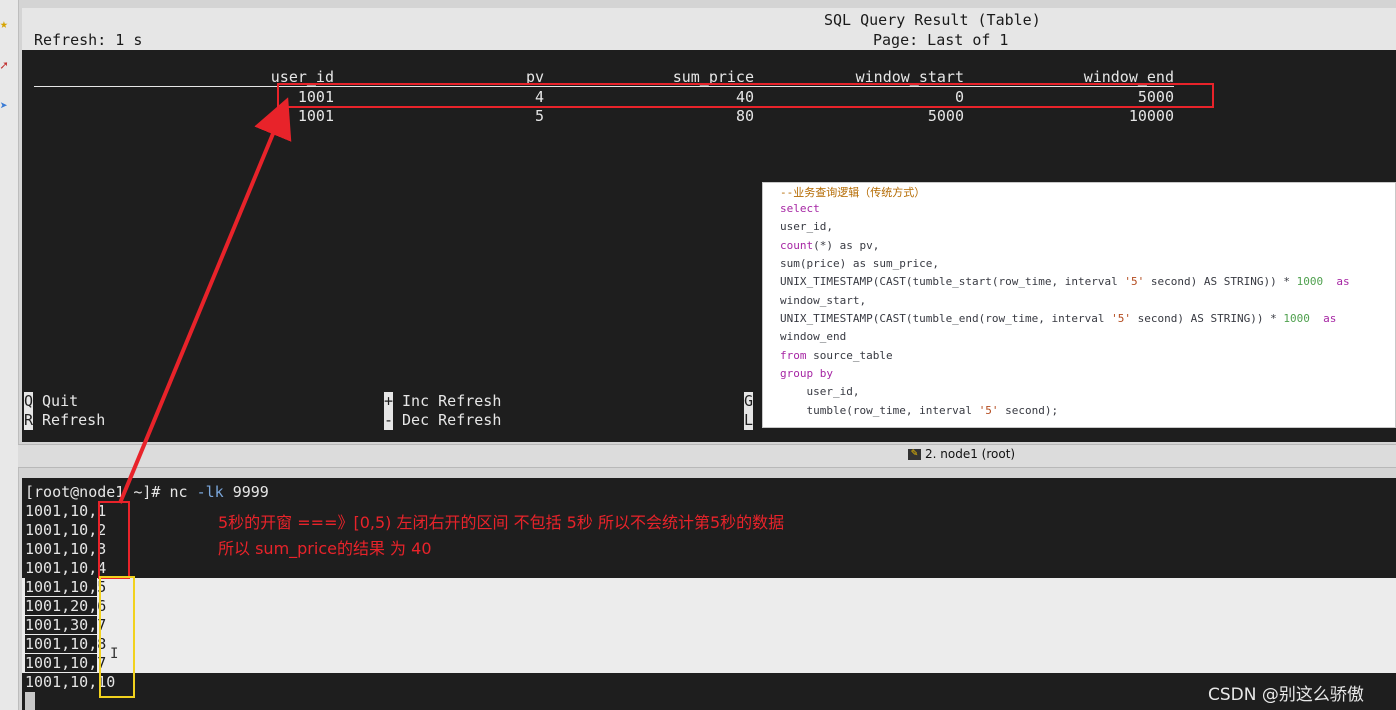 This screenshot has height=710, width=1396. I want to click on code-token: count, so click(797, 245).